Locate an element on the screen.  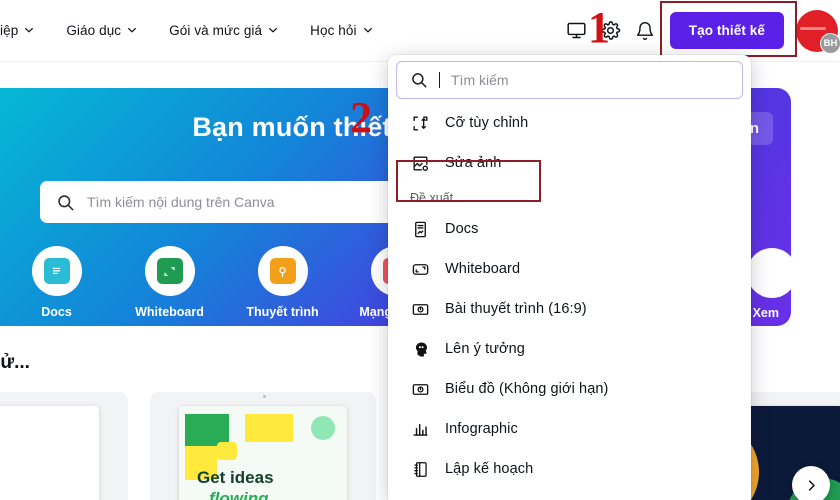
dropdown-item-edit-photo: Sửa ảnh is located at coordinates (569, 163).